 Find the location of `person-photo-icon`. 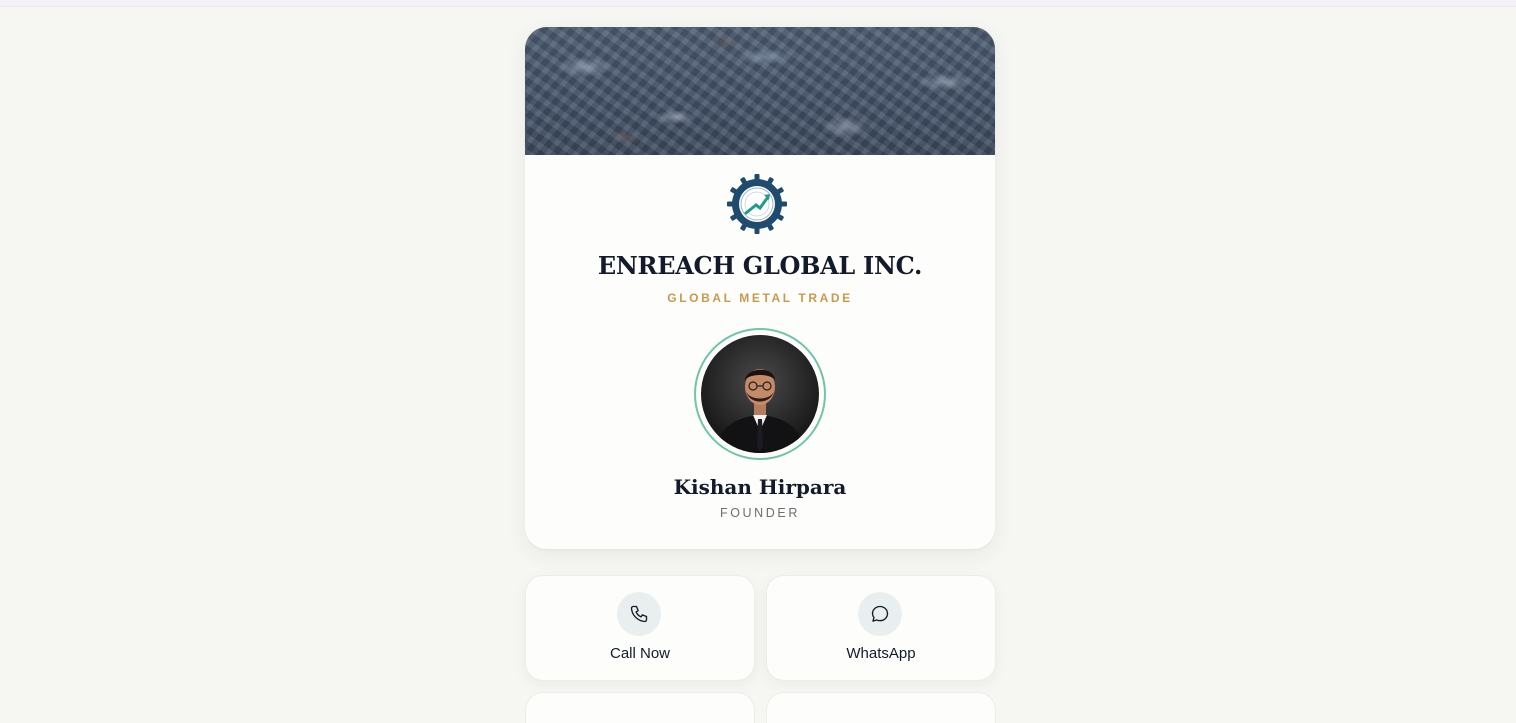

person-photo-icon is located at coordinates (760, 411).